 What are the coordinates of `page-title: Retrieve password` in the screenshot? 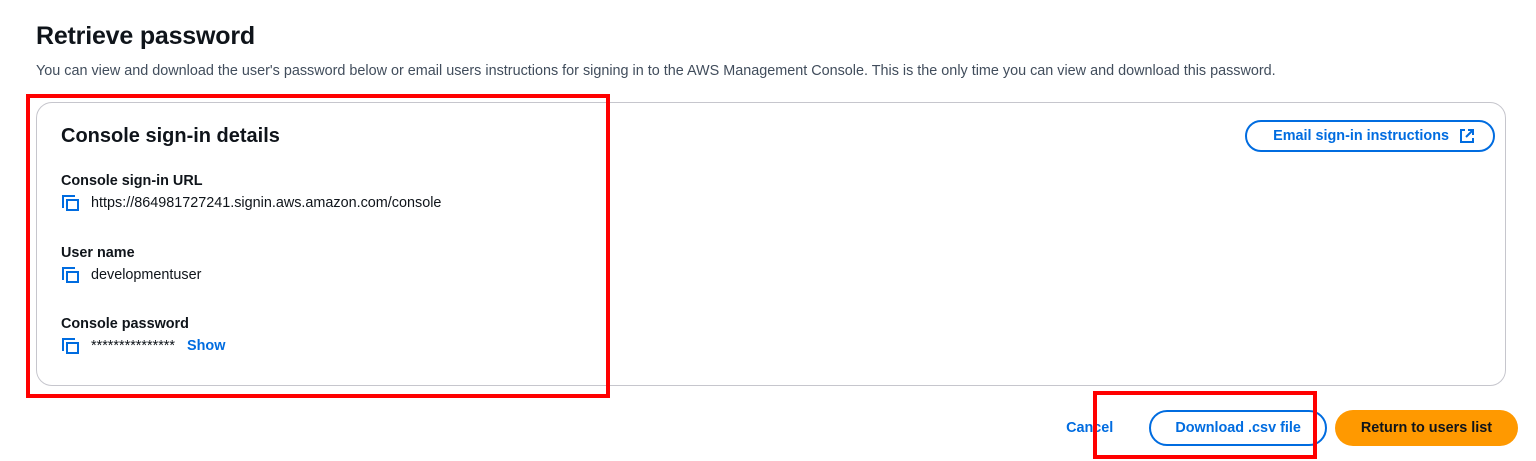 It's located at (145, 36).